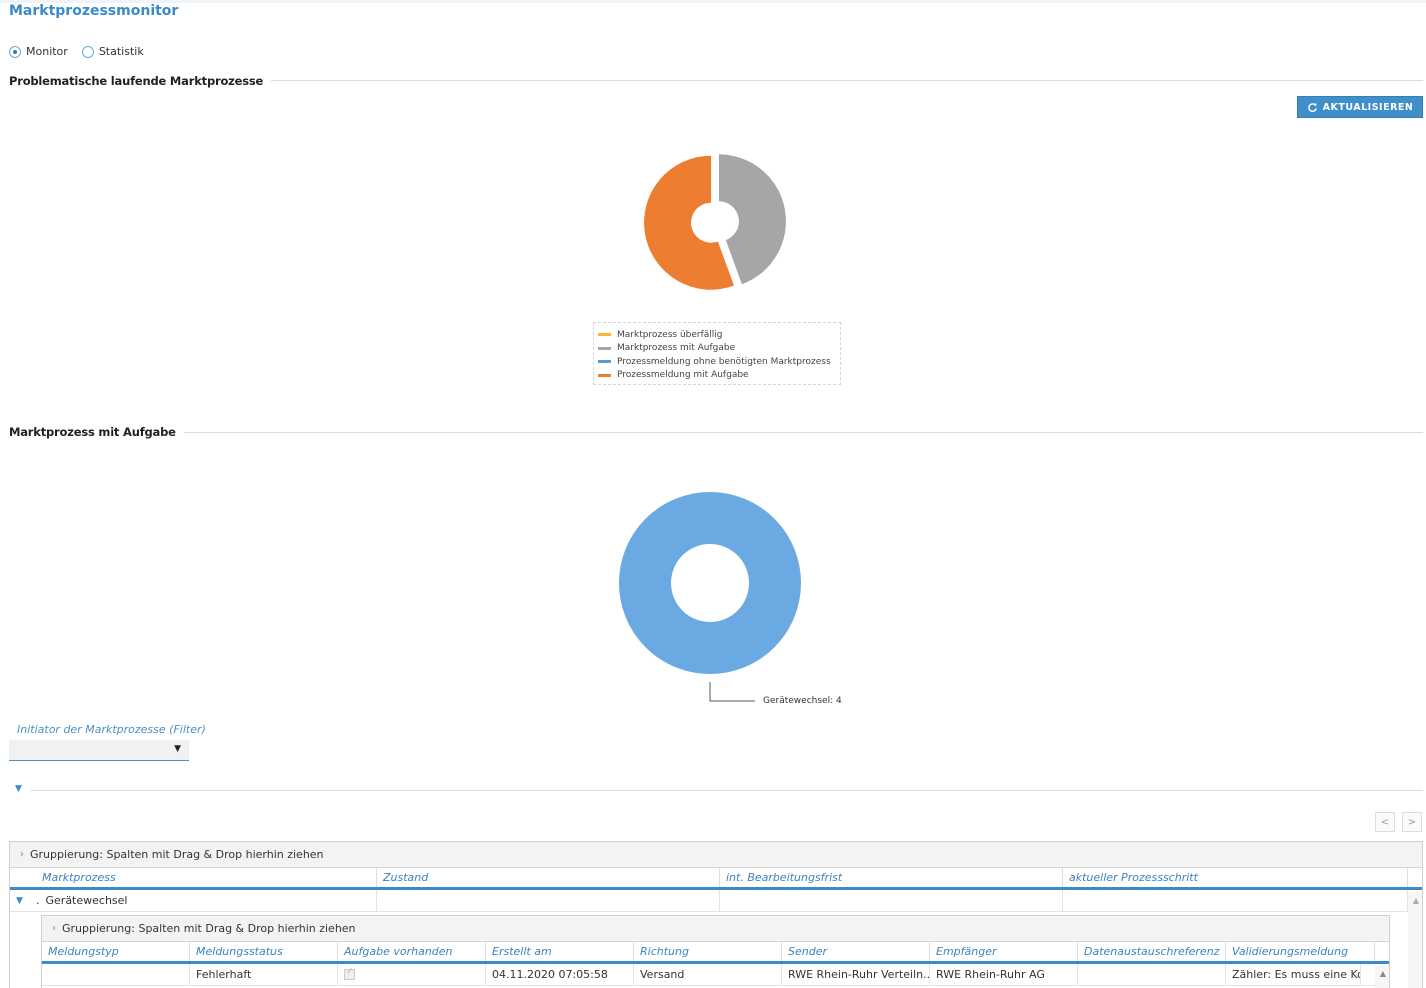  I want to click on data-label-leader-line, so click(732, 692).